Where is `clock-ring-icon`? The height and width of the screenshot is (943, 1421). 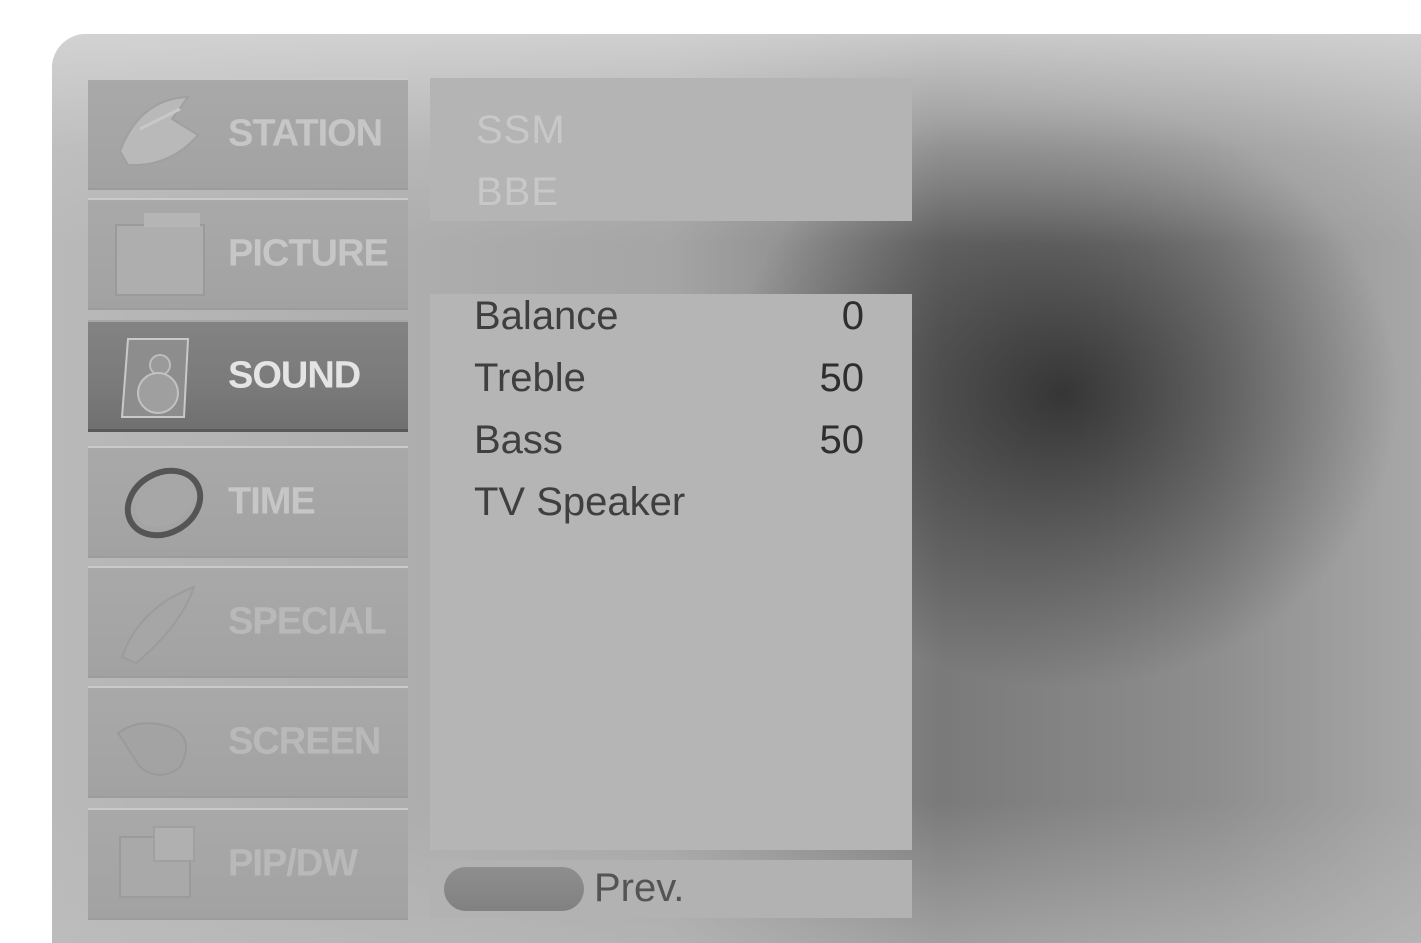 clock-ring-icon is located at coordinates (164, 503).